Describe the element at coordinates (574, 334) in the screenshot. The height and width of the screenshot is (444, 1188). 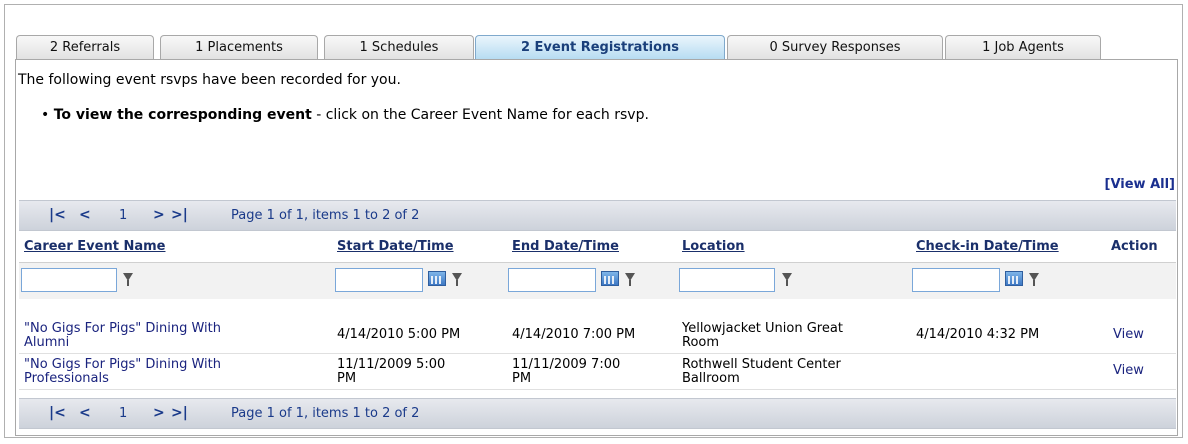
I see `end-cell: 4/14/2010 7:00 PM` at that location.